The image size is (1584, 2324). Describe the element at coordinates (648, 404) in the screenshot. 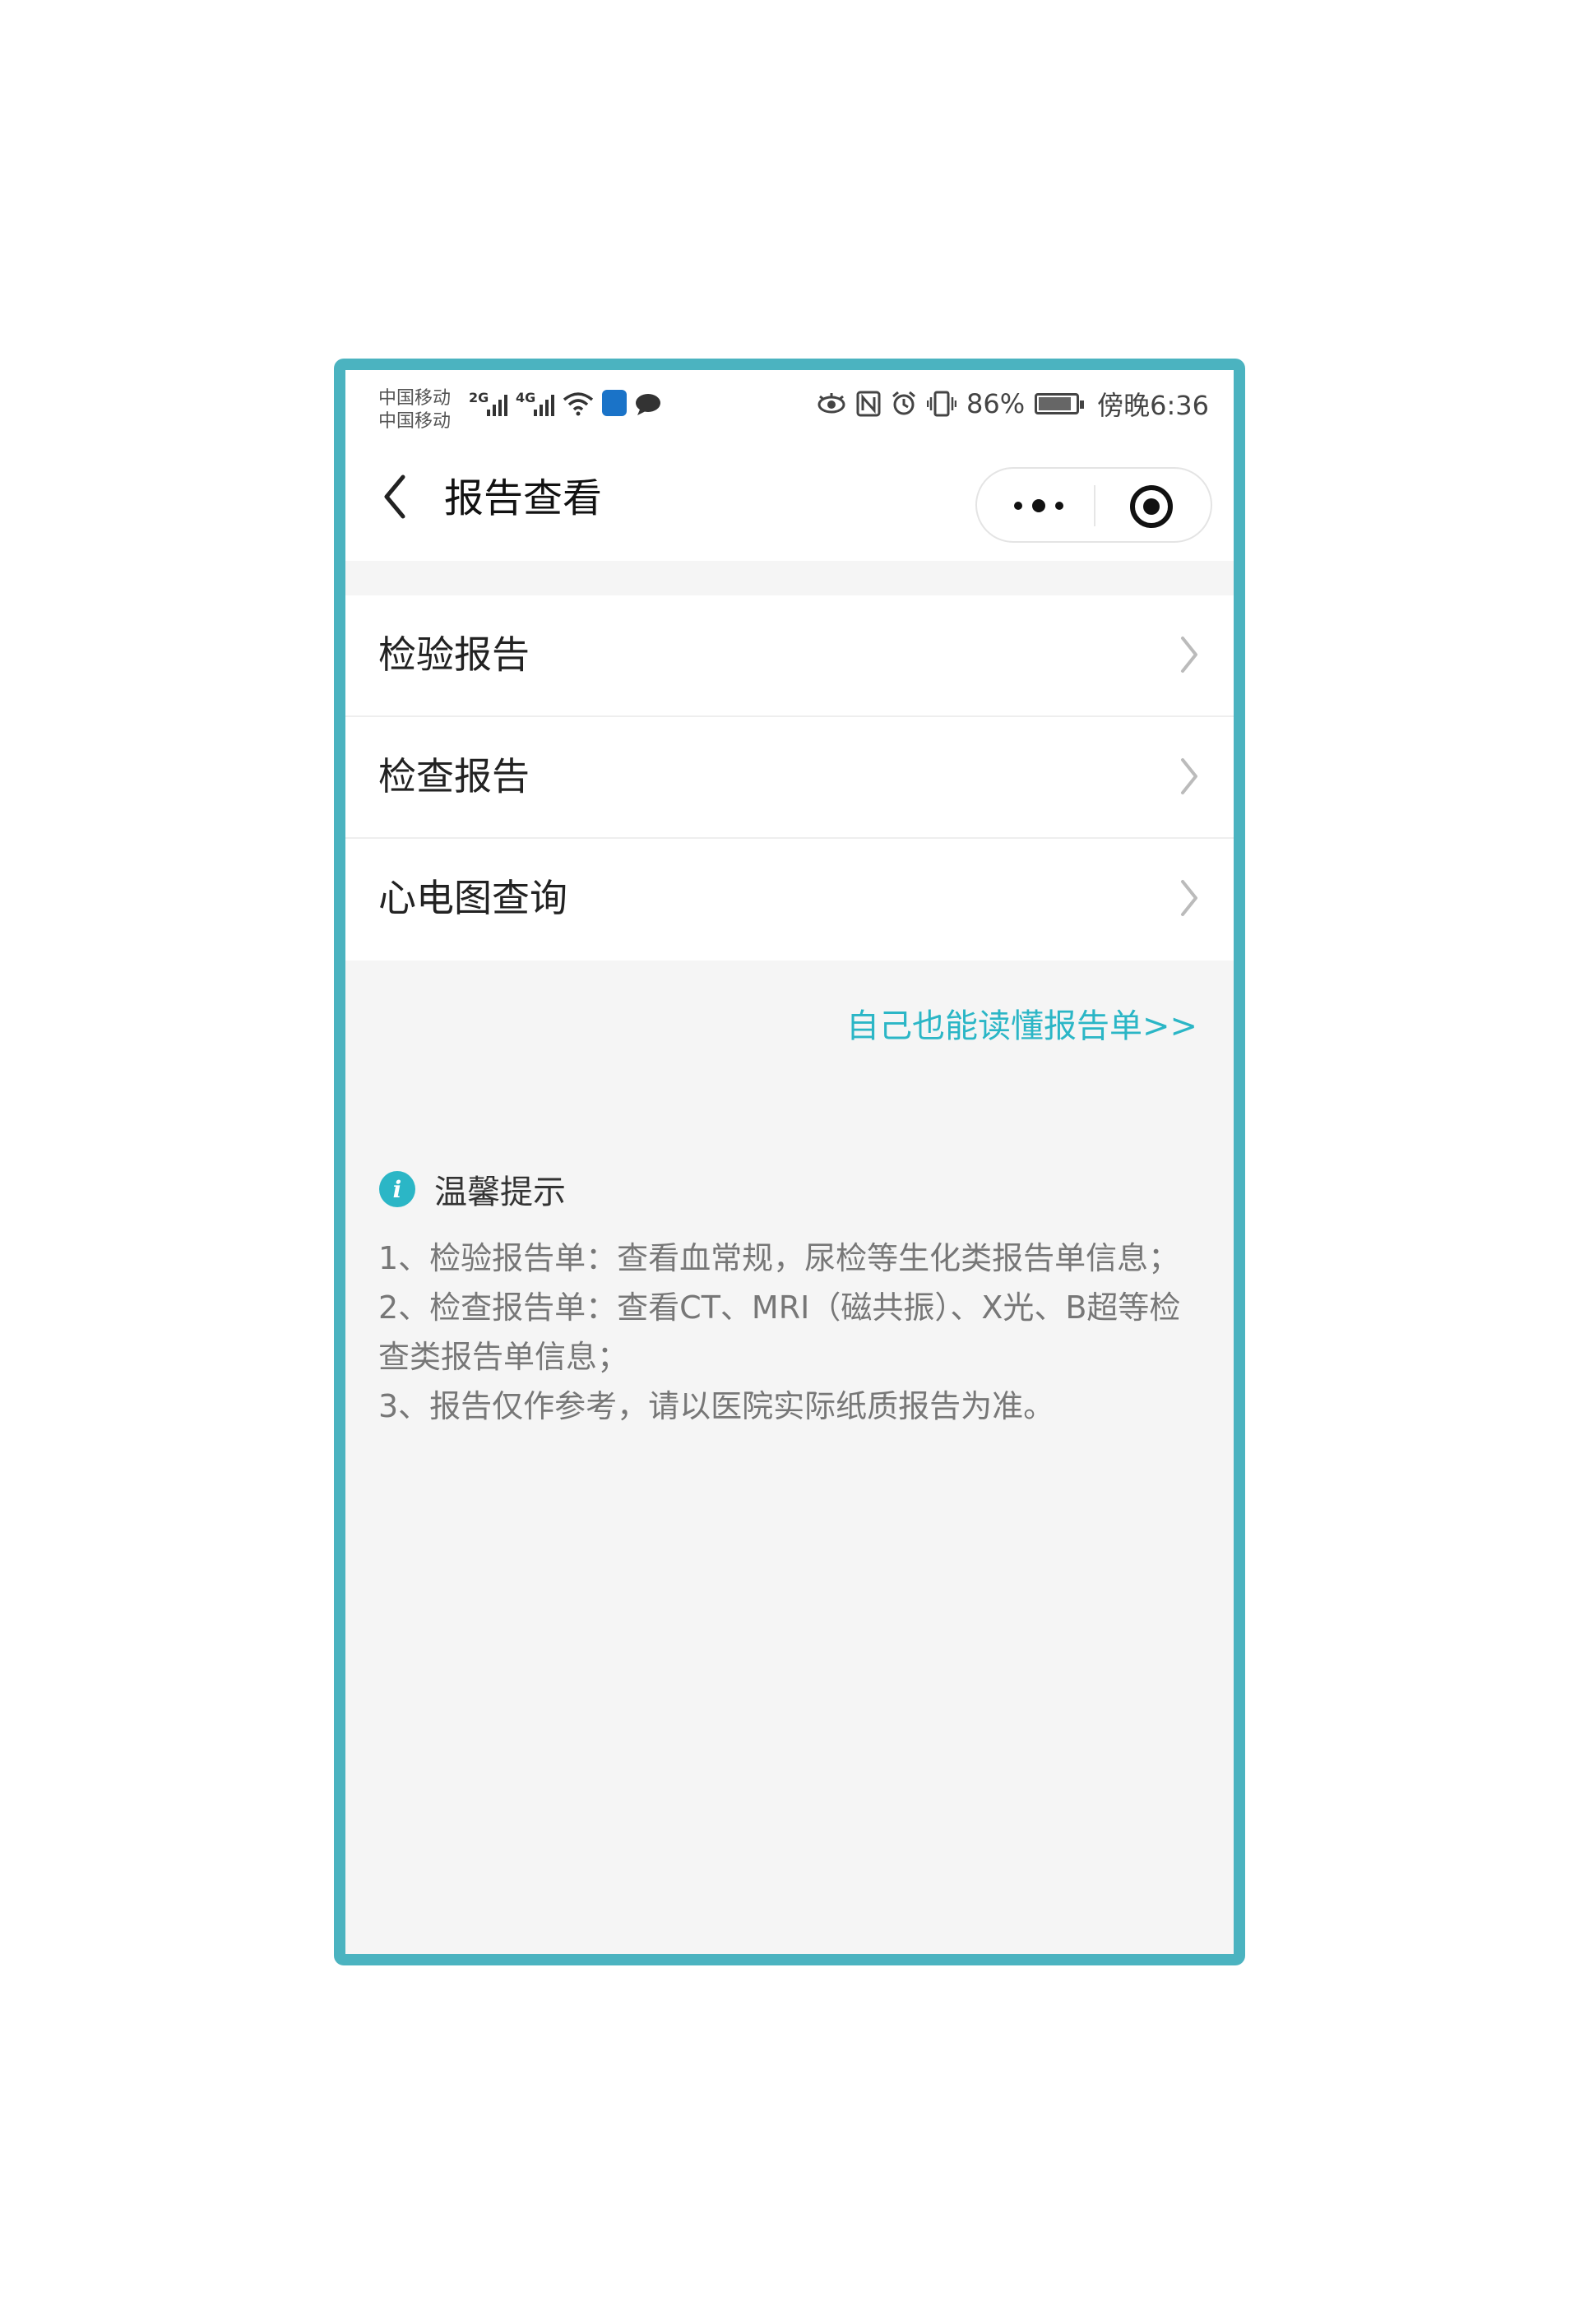

I see `message-icon` at that location.